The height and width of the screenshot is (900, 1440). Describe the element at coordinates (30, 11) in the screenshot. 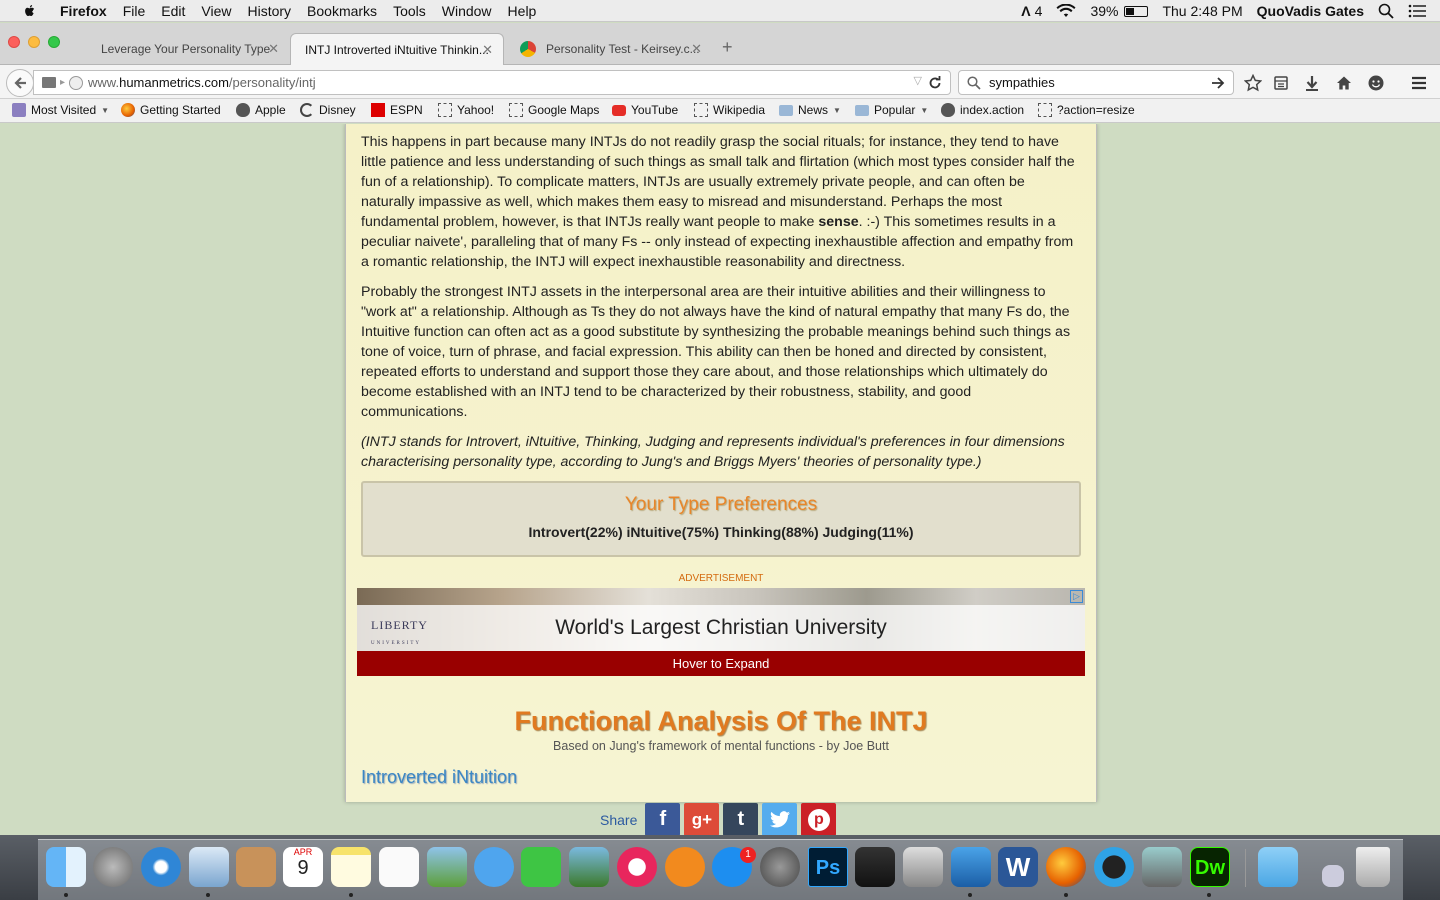

I see `apple-menu-icon` at that location.